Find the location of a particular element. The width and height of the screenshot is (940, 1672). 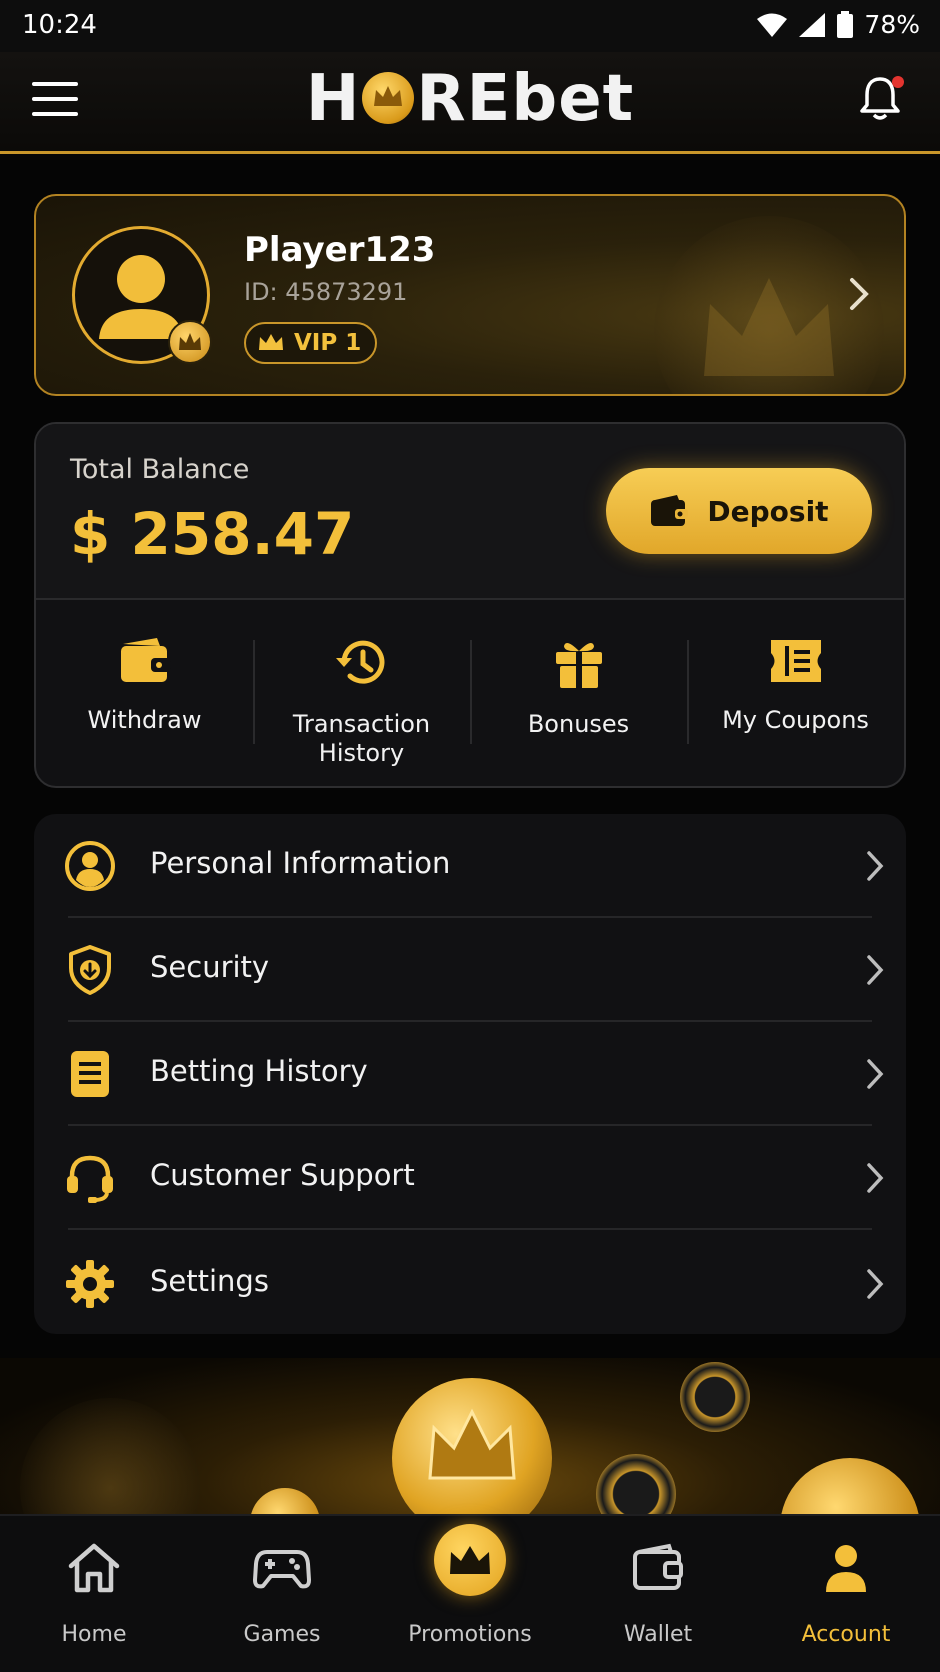

transaction-history-label: Transaction History is located at coordinates (361, 738).